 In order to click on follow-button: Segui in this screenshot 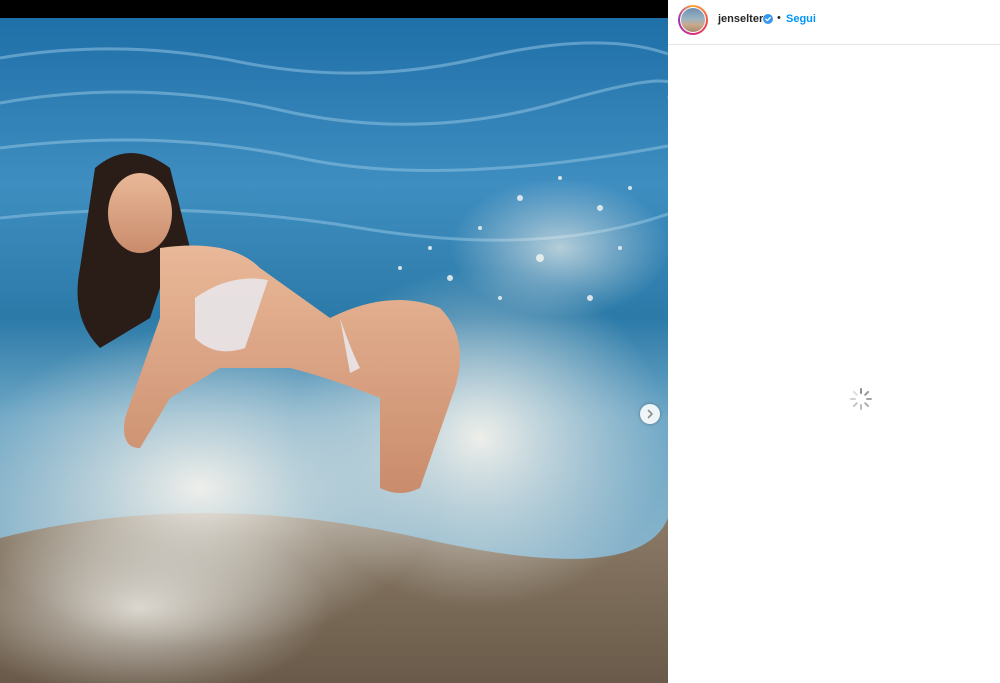, I will do `click(801, 19)`.